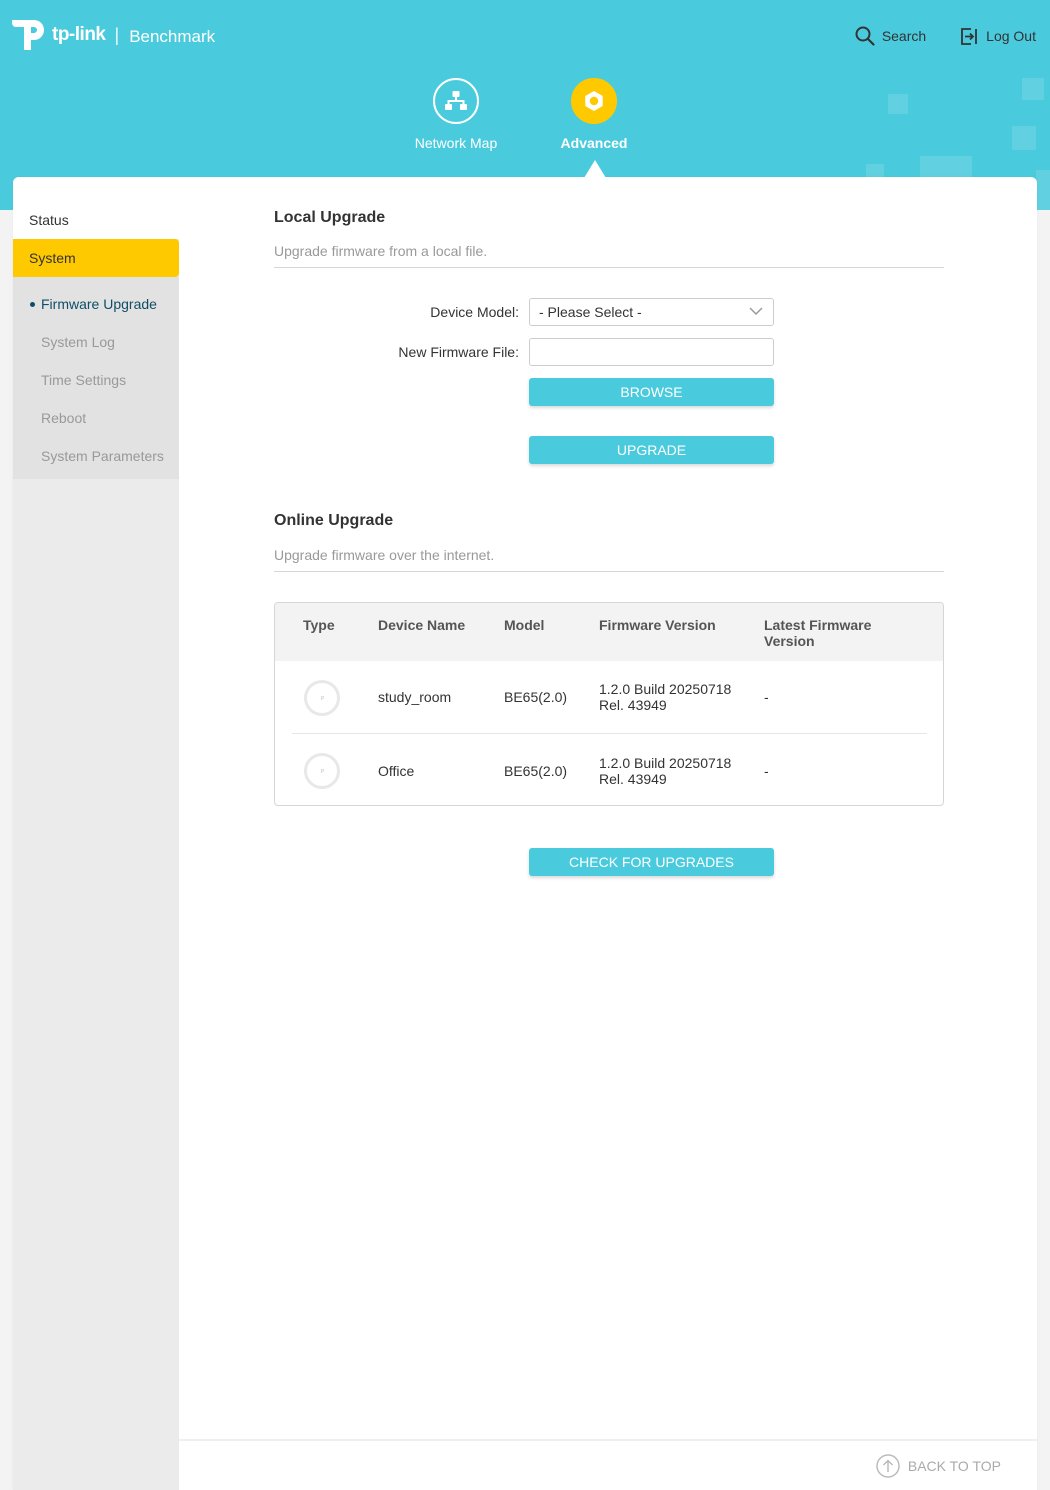 The image size is (1050, 1490). I want to click on search-label: Search, so click(904, 36).